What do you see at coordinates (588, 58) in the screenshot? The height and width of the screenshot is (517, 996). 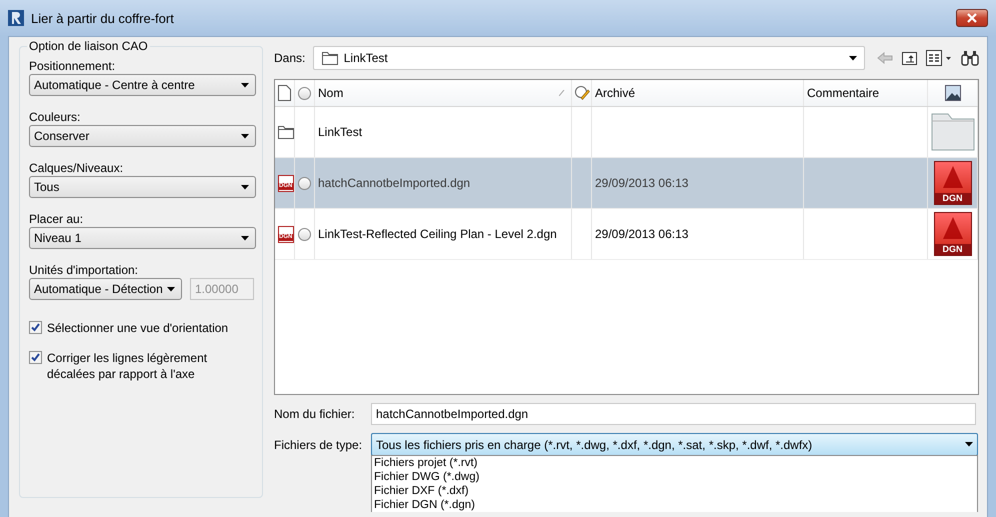 I see `location-dropdown: LinkTest` at bounding box center [588, 58].